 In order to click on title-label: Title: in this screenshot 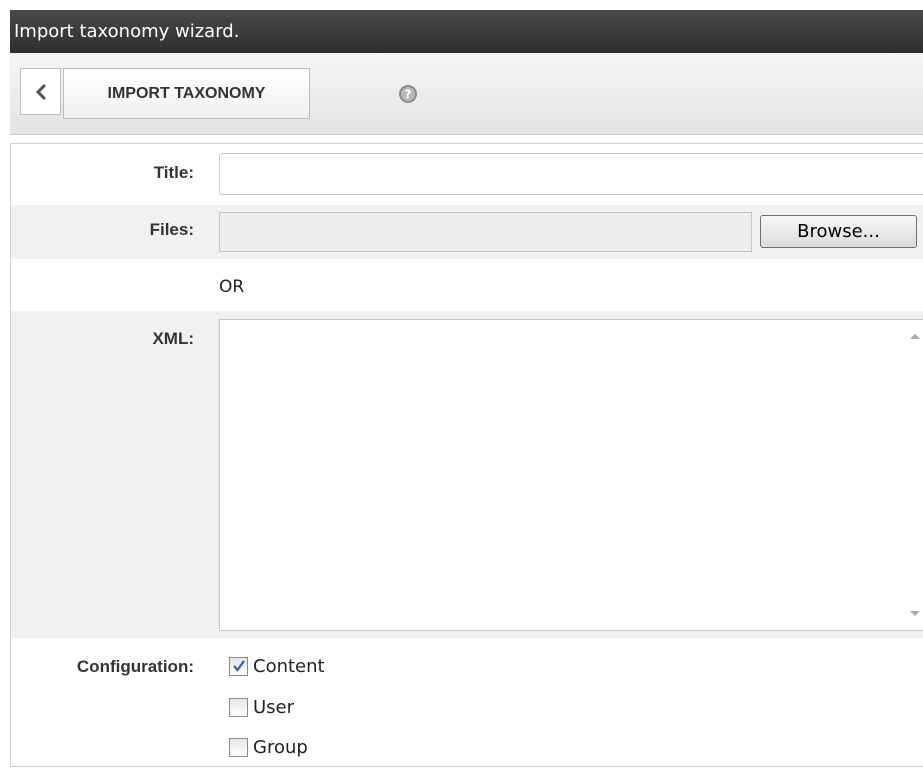, I will do `click(173, 172)`.